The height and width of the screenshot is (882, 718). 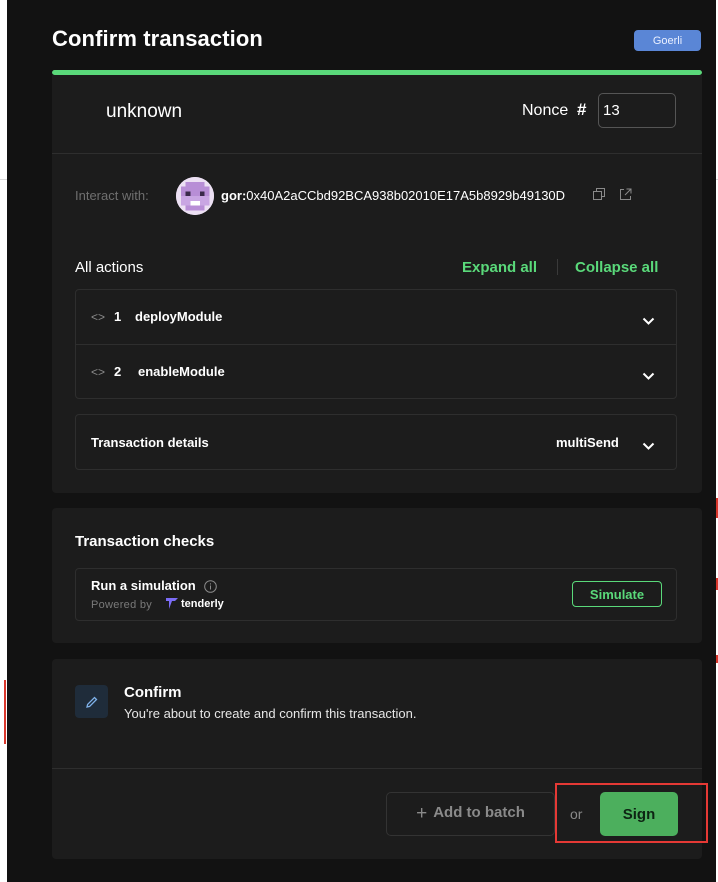 What do you see at coordinates (179, 316) in the screenshot?
I see `action-name: deployModule` at bounding box center [179, 316].